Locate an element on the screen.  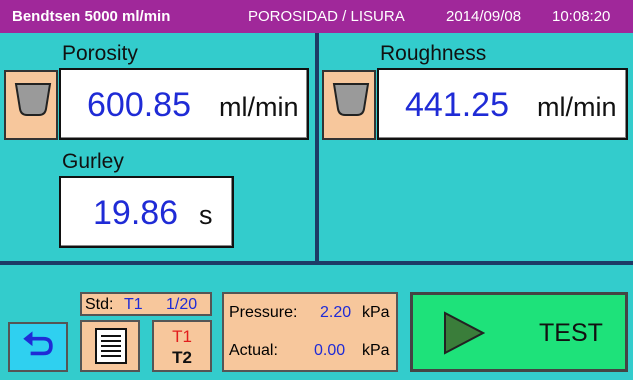
roughness-label: Roughness is located at coordinates (433, 53).